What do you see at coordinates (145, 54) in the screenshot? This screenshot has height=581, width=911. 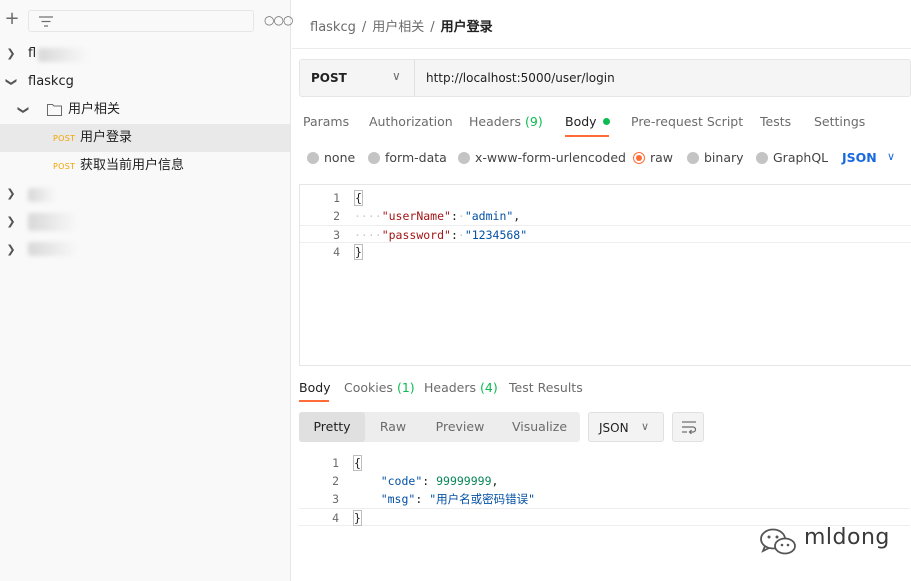 I see `collection-item-blurred-1: ❯ fl` at bounding box center [145, 54].